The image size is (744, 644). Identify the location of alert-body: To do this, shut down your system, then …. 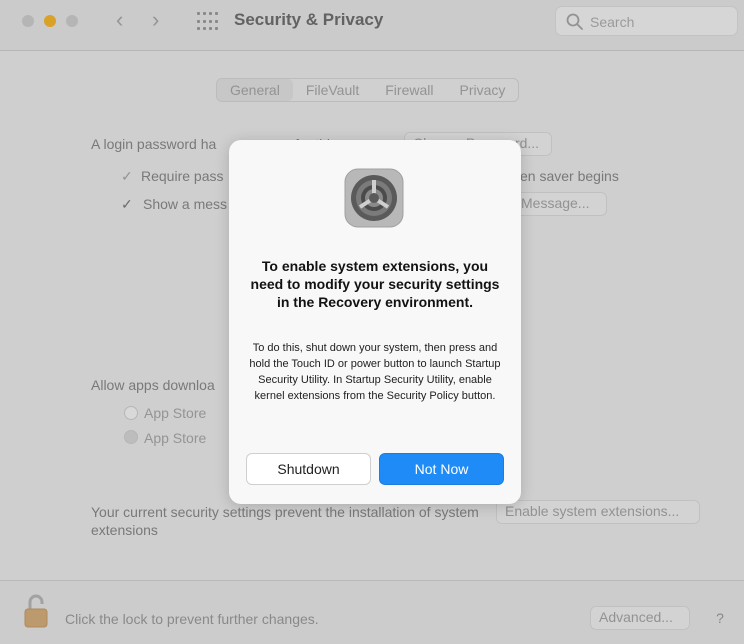
(375, 372).